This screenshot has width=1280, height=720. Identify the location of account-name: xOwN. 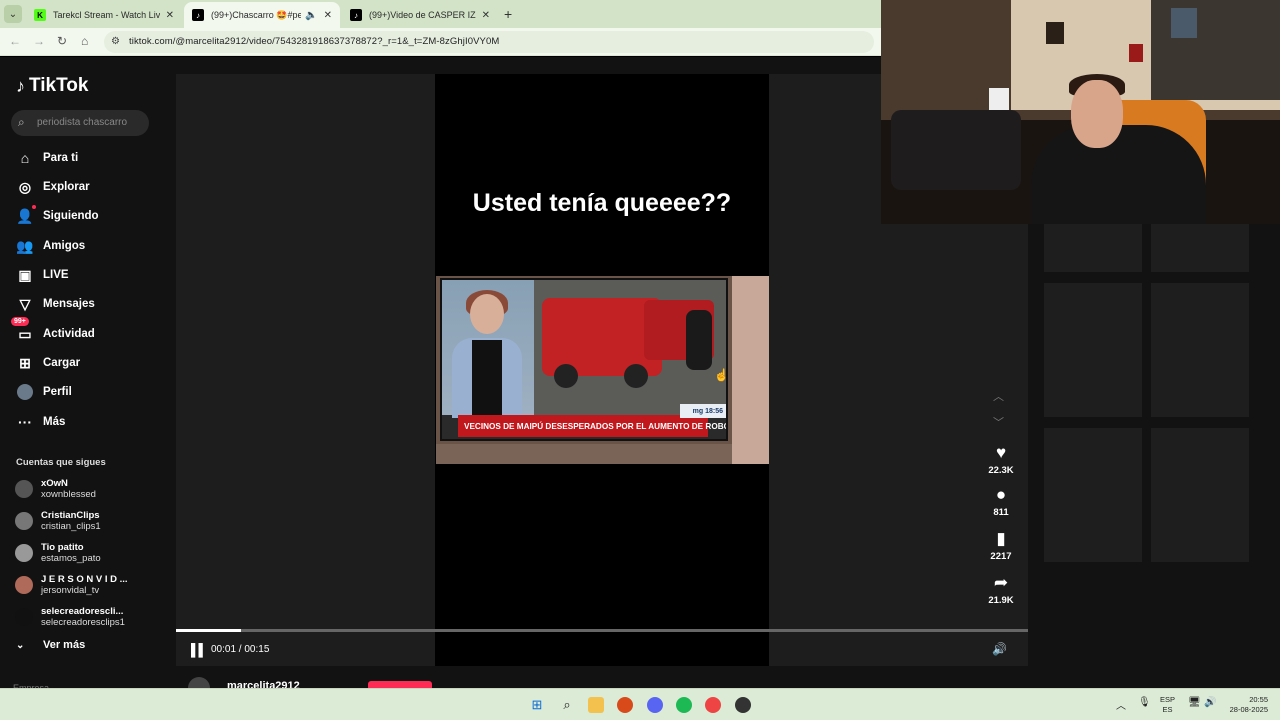
(54, 483).